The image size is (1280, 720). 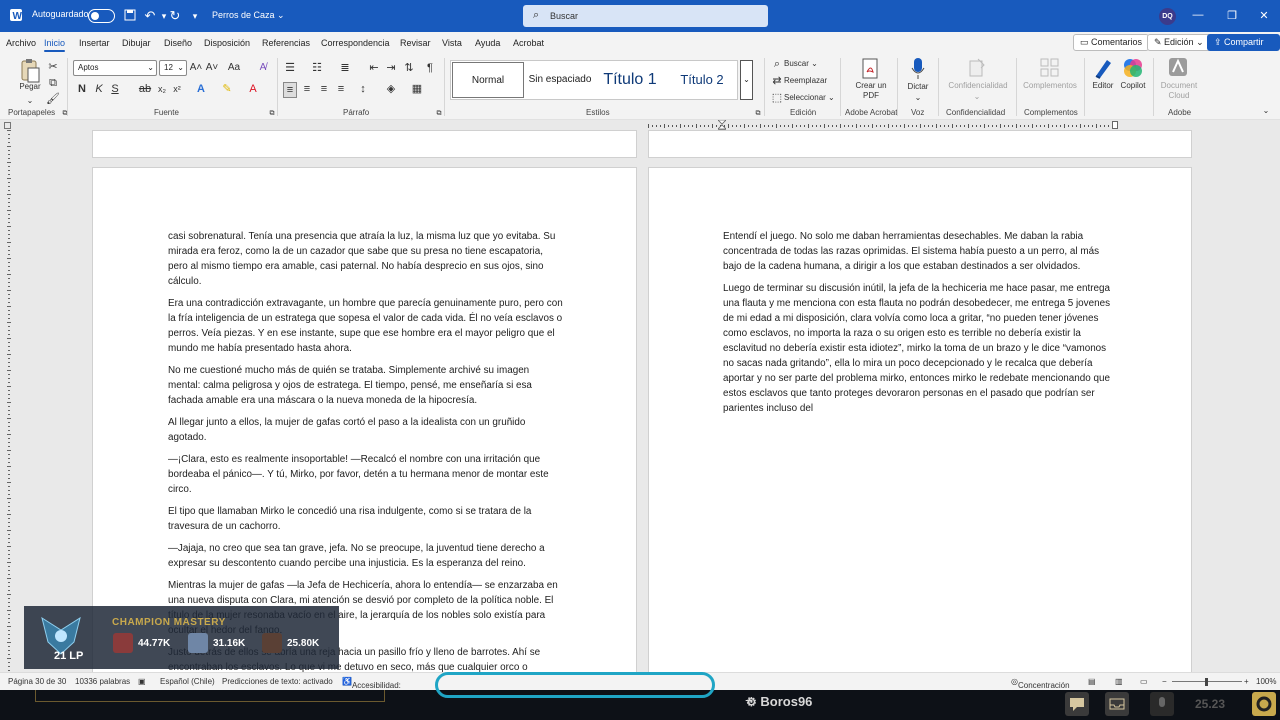 I want to click on avatar: DQ, so click(x=1167, y=16).